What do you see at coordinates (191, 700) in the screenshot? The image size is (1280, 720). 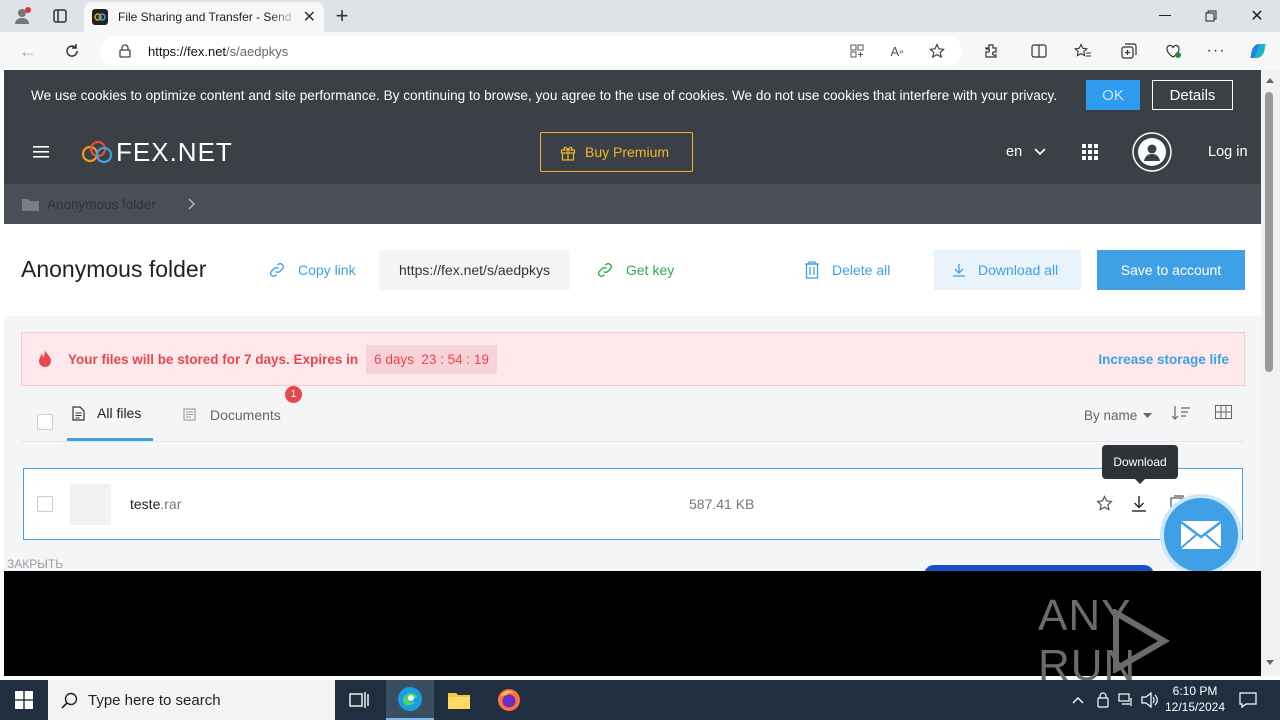 I see `taskbar-search-box: Type here to search` at bounding box center [191, 700].